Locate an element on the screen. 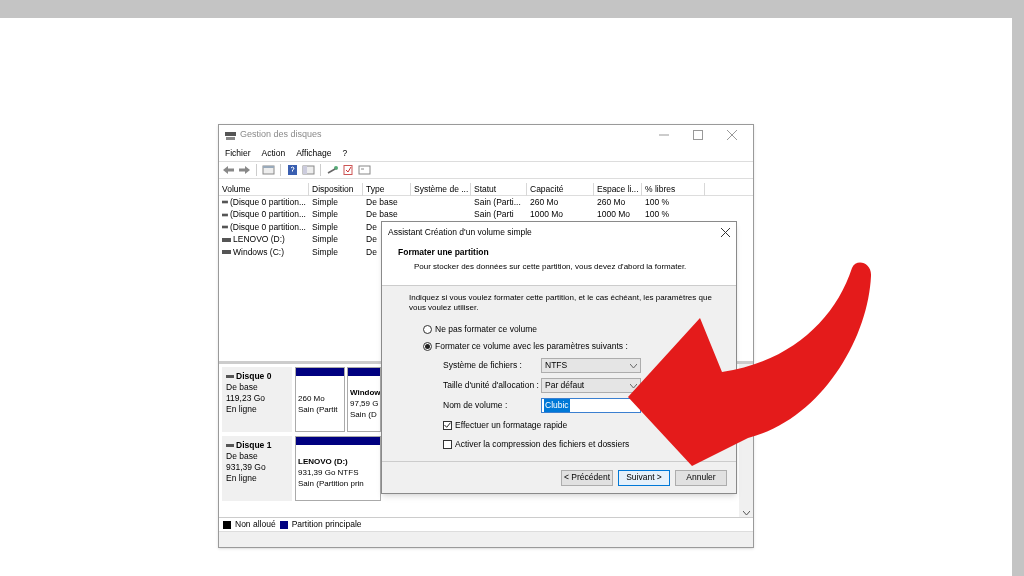  section-heading: Formater une partition is located at coordinates (444, 252).